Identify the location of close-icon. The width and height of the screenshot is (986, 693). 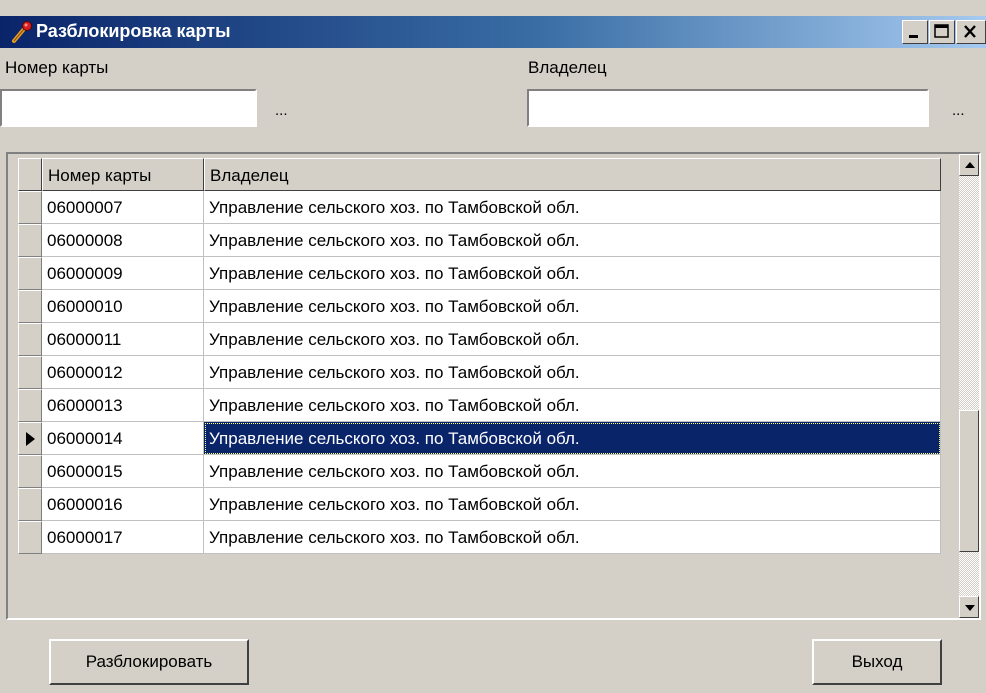
(970, 31).